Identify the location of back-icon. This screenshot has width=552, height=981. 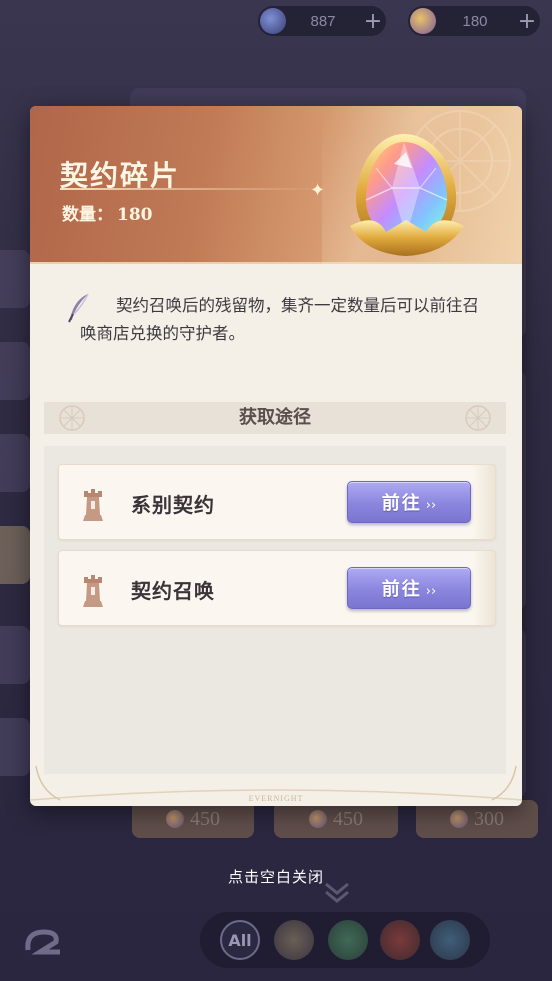
(43, 942).